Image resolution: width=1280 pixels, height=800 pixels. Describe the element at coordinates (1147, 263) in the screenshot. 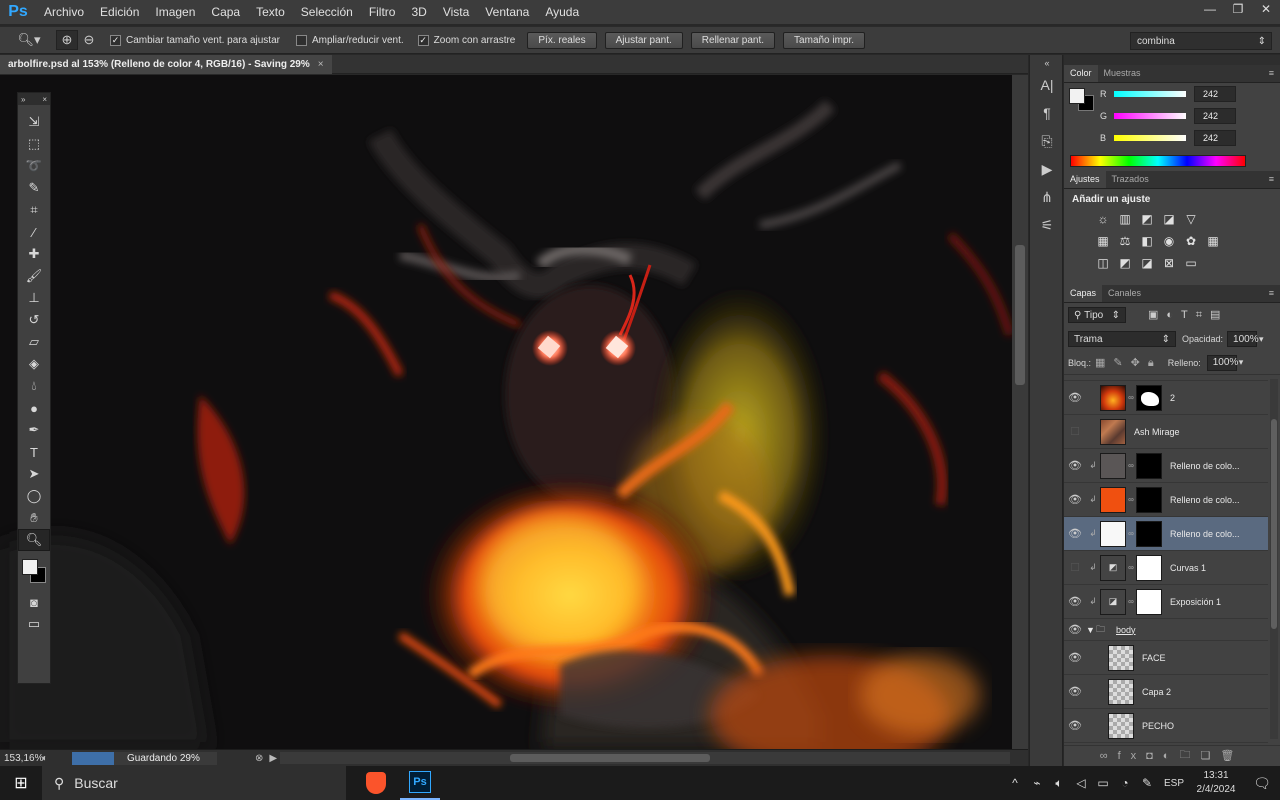

I see `threshold-icon: ◪` at that location.